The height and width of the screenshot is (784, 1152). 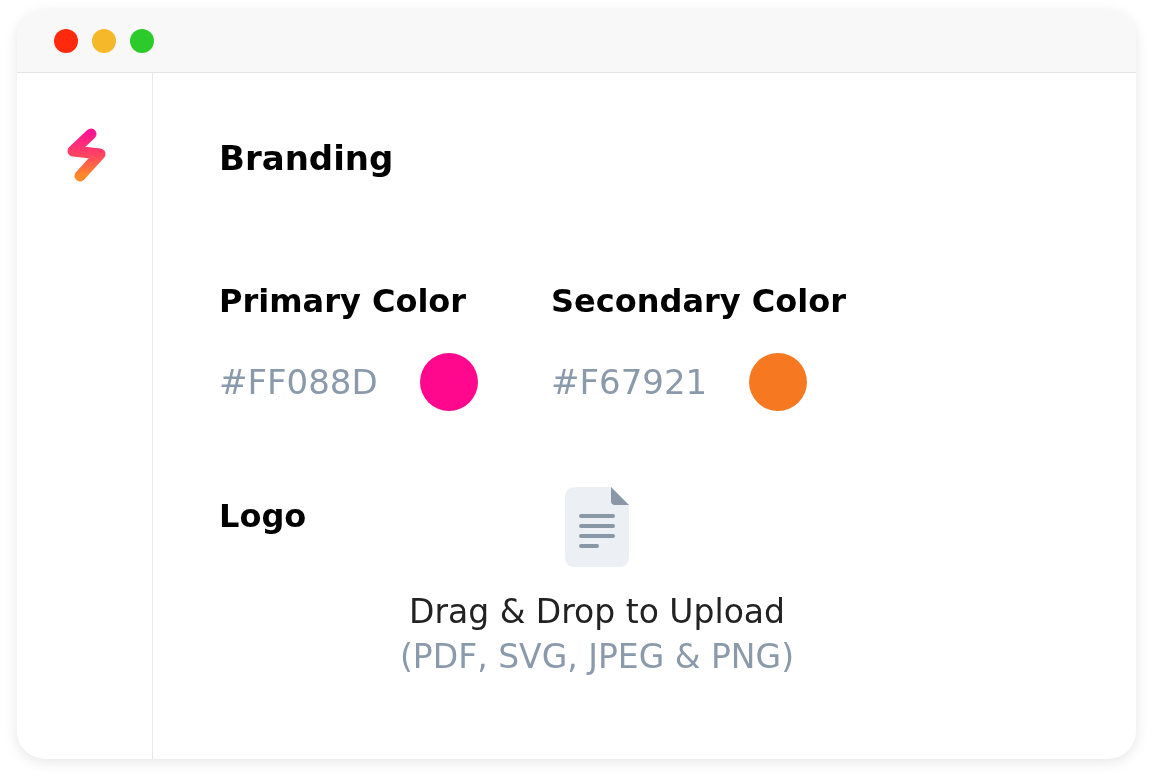 What do you see at coordinates (66, 41) in the screenshot?
I see `close-icon` at bounding box center [66, 41].